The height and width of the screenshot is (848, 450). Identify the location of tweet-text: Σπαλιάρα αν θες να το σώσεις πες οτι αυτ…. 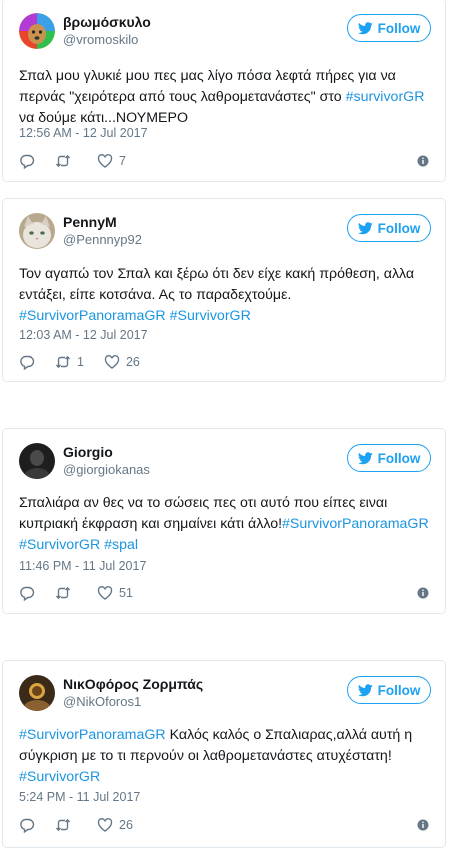
(225, 524).